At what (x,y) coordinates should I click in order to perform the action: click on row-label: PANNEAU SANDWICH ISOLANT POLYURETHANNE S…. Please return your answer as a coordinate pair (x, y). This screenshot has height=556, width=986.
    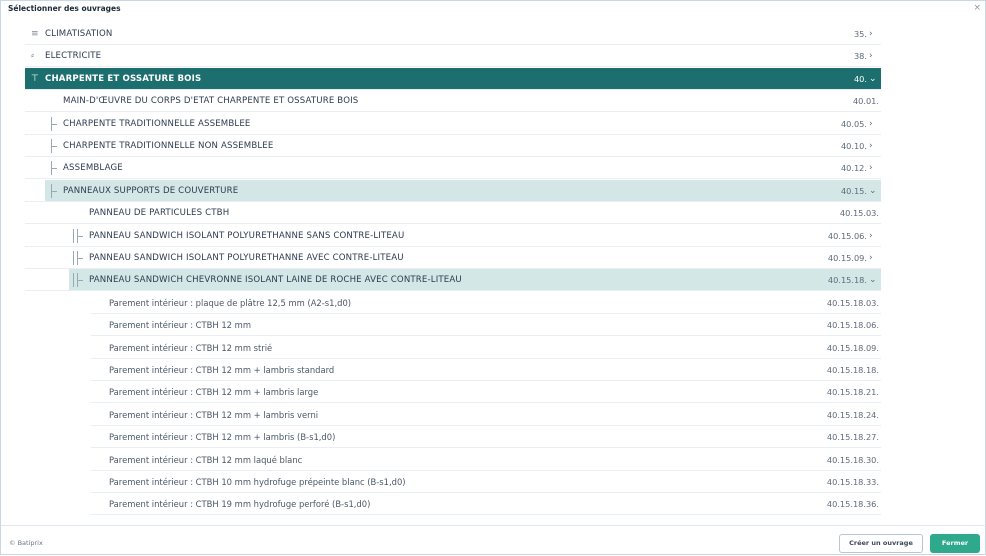
    Looking at the image, I should click on (247, 235).